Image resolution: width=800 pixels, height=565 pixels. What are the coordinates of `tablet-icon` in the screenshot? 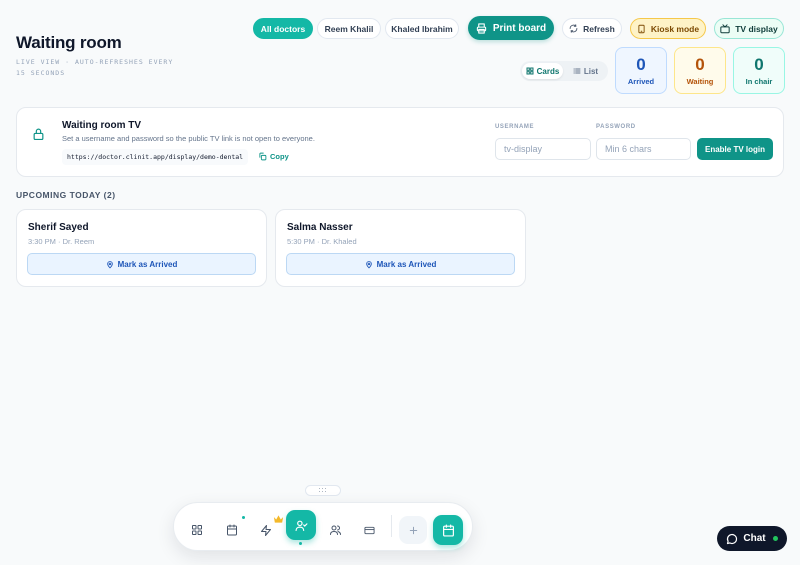 It's located at (641, 29).